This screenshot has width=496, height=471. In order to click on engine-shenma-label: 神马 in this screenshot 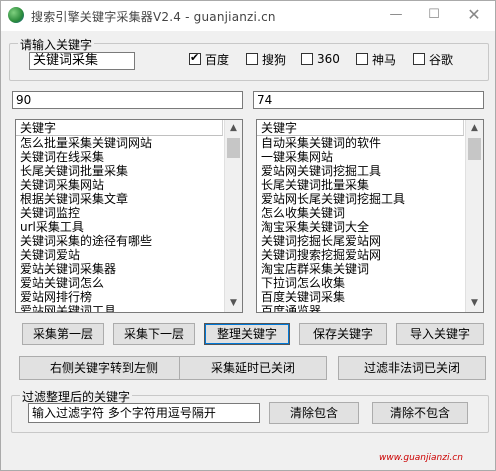, I will do `click(384, 59)`.